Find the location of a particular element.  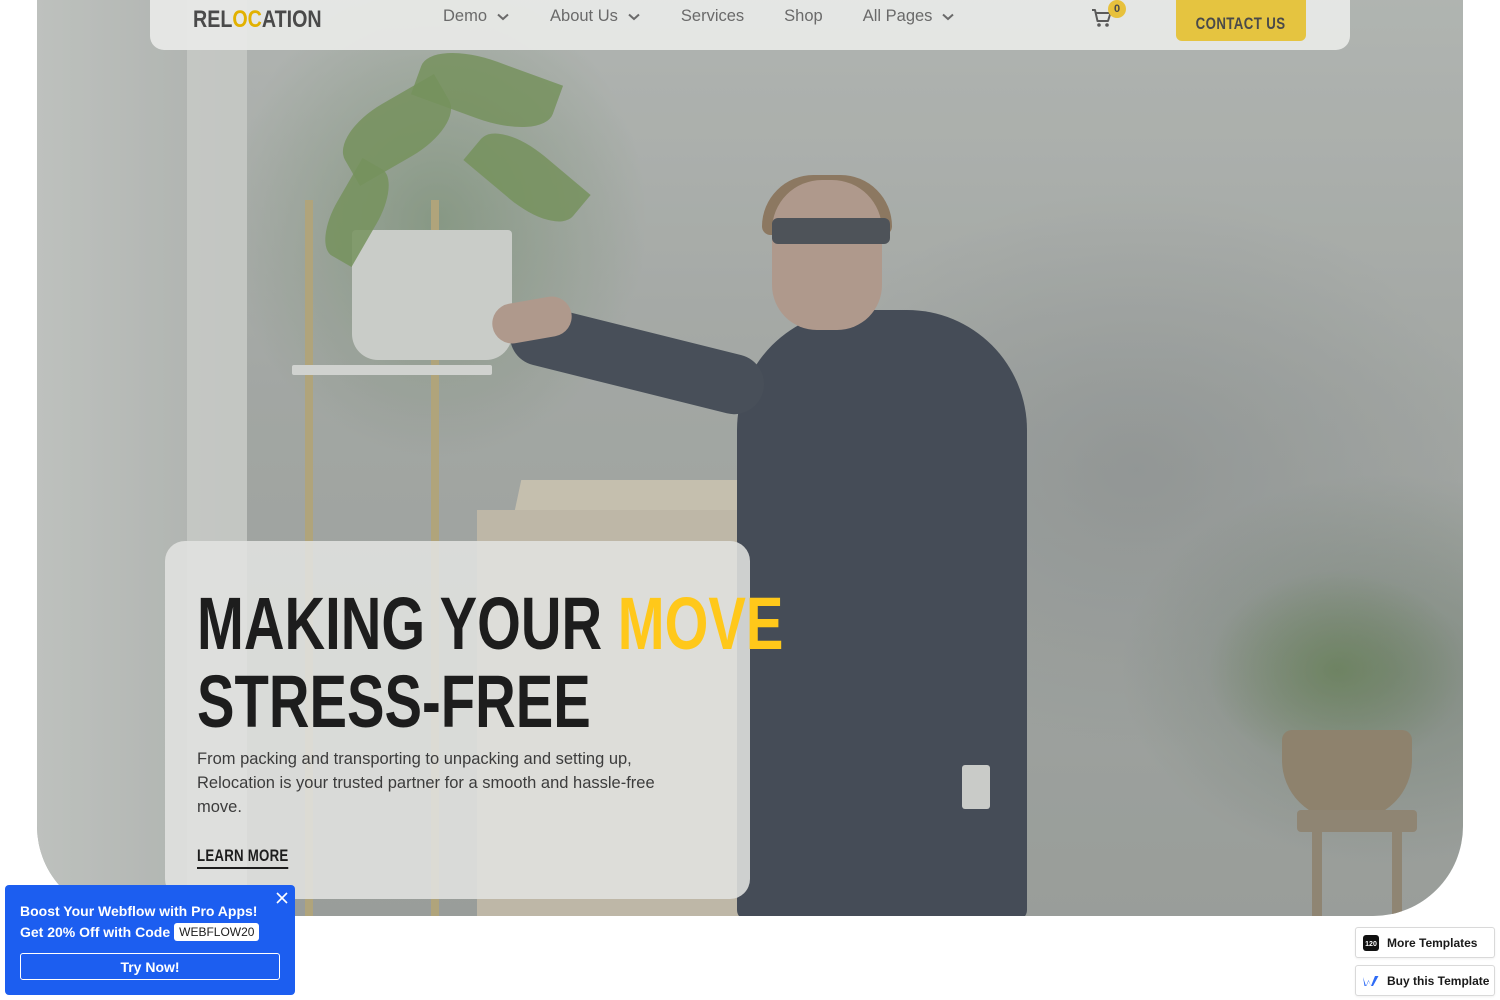

learn-more-link: LEARN MORE is located at coordinates (243, 857).